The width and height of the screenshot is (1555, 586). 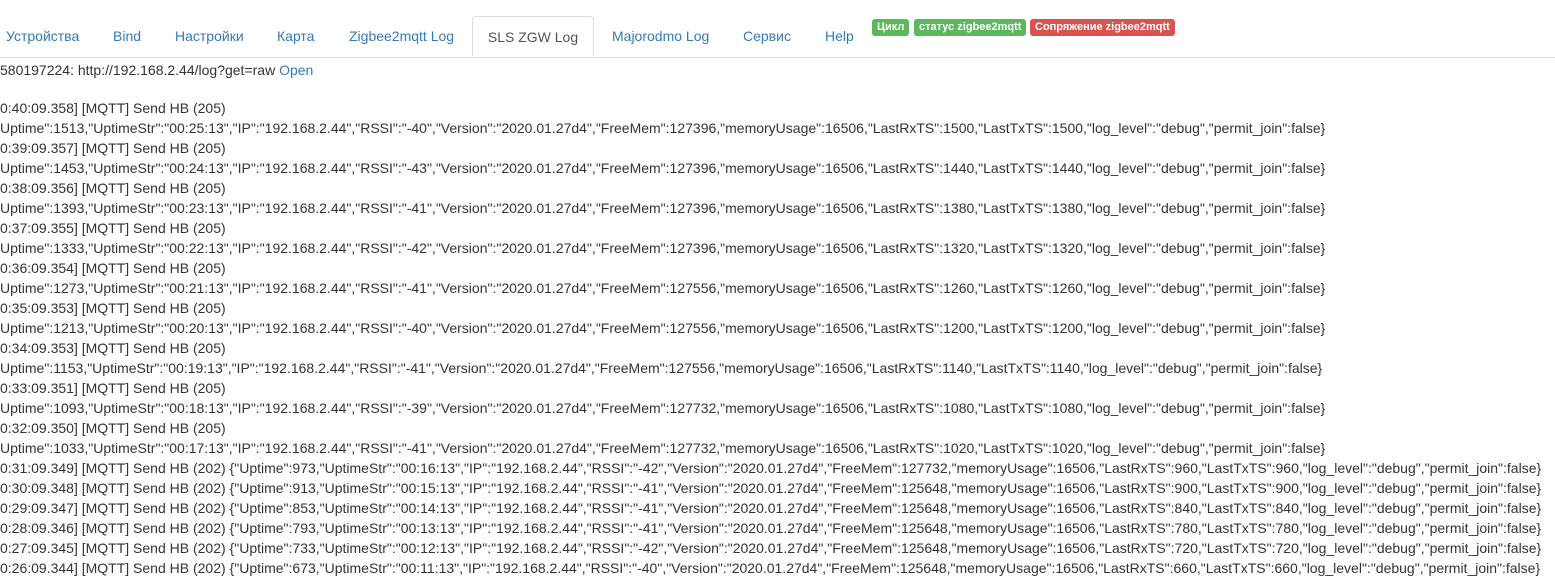 What do you see at coordinates (113, 348) in the screenshot?
I see `log-line: 0:34:09.353] [MQTT] Send HB (205)` at bounding box center [113, 348].